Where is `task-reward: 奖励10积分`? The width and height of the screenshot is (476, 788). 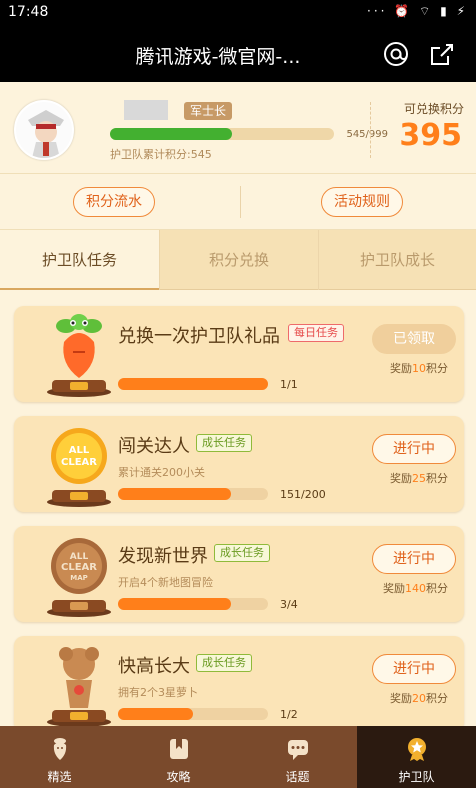 task-reward: 奖励10积分 is located at coordinates (419, 368).